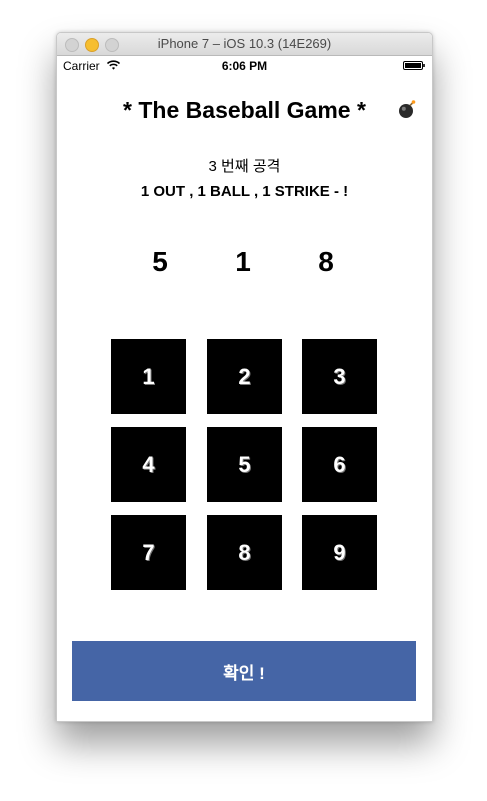  Describe the element at coordinates (244, 552) in the screenshot. I see `keypad-button-8: 8` at that location.